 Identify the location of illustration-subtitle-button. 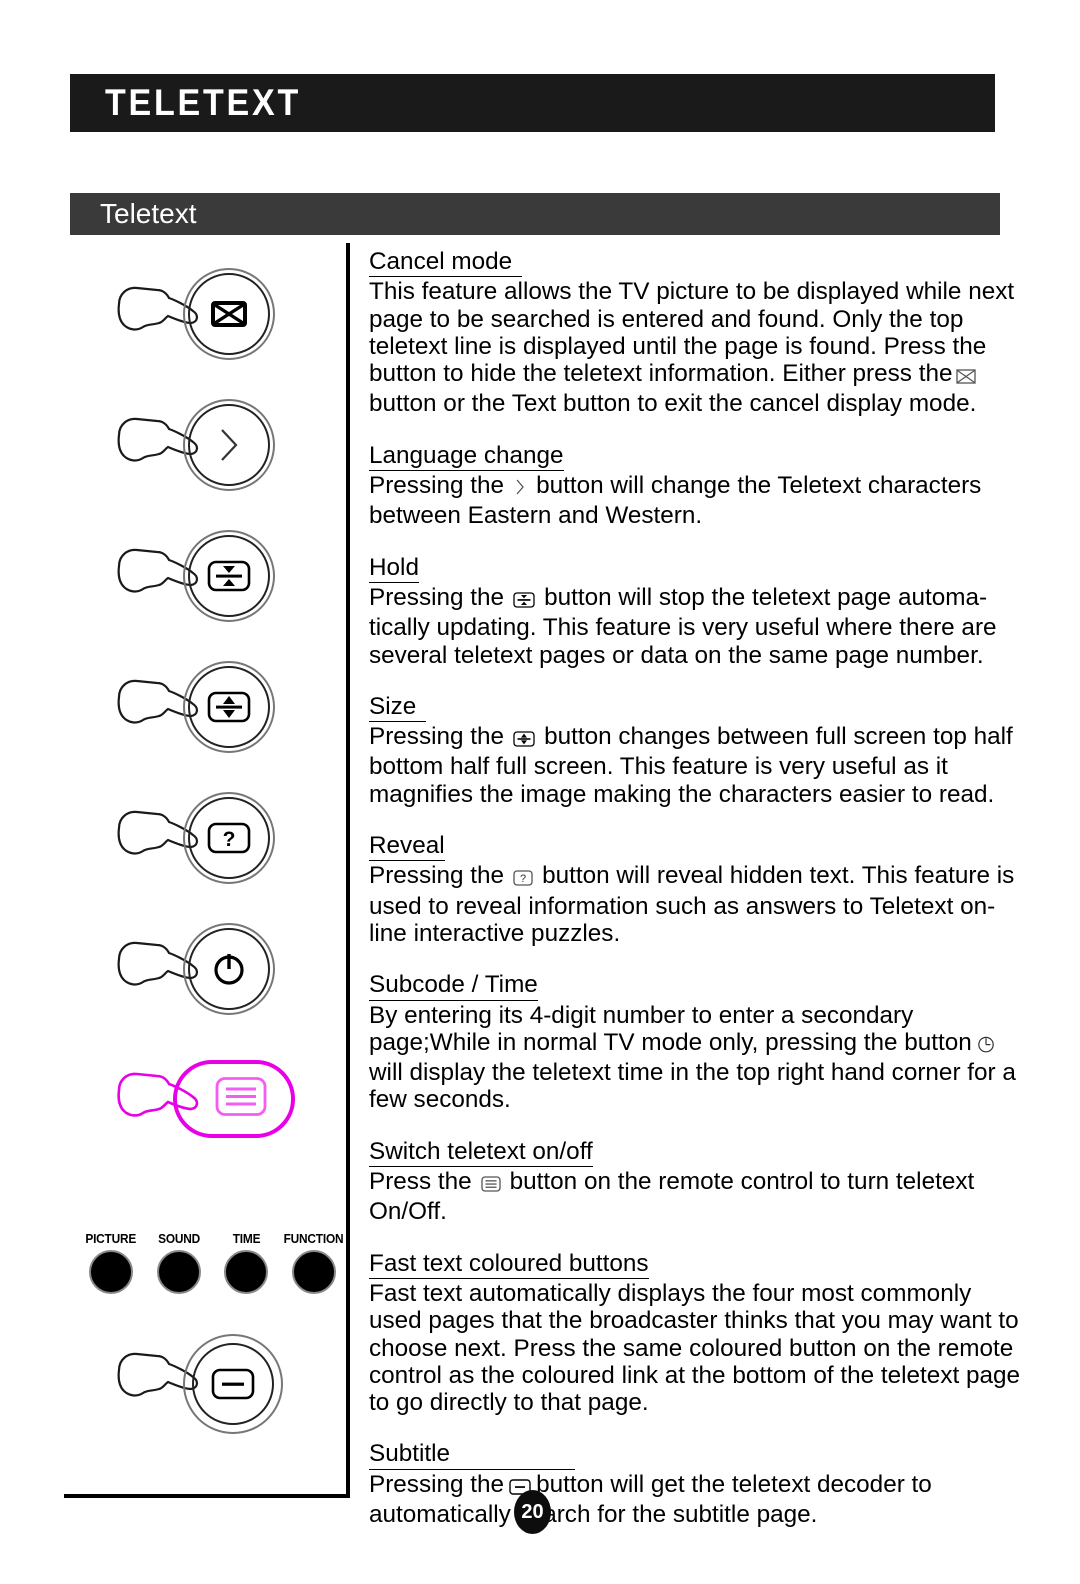
(238, 1390).